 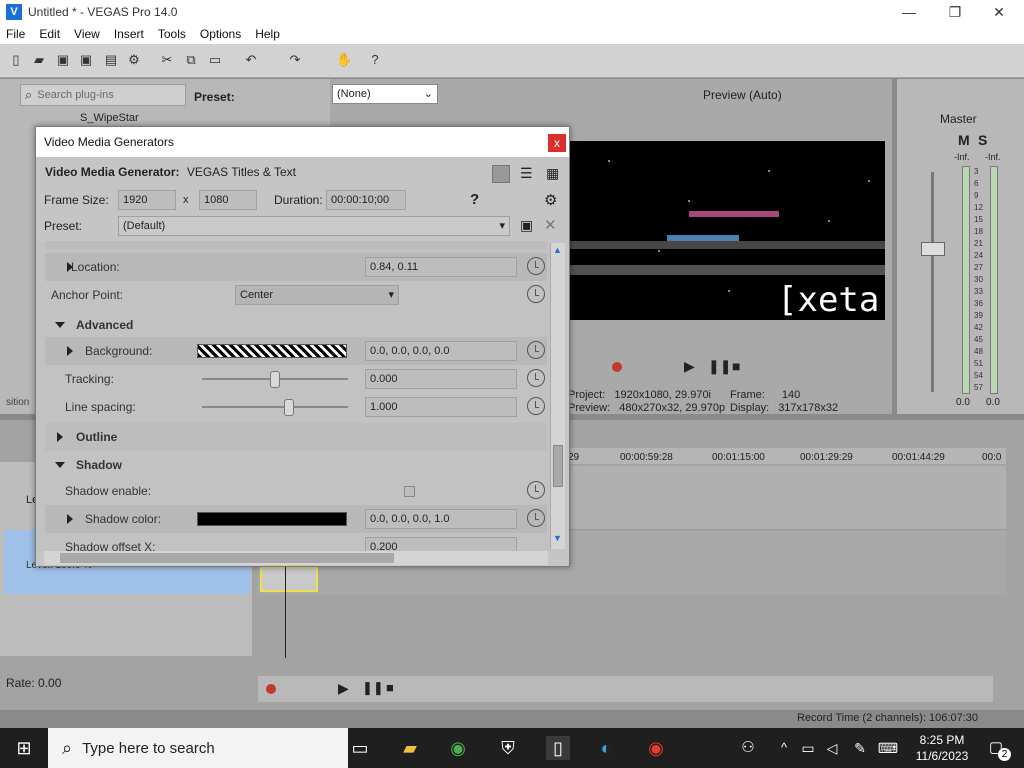 What do you see at coordinates (385, 94) in the screenshot?
I see `preview-fx-dropdown: (None) ⌄` at bounding box center [385, 94].